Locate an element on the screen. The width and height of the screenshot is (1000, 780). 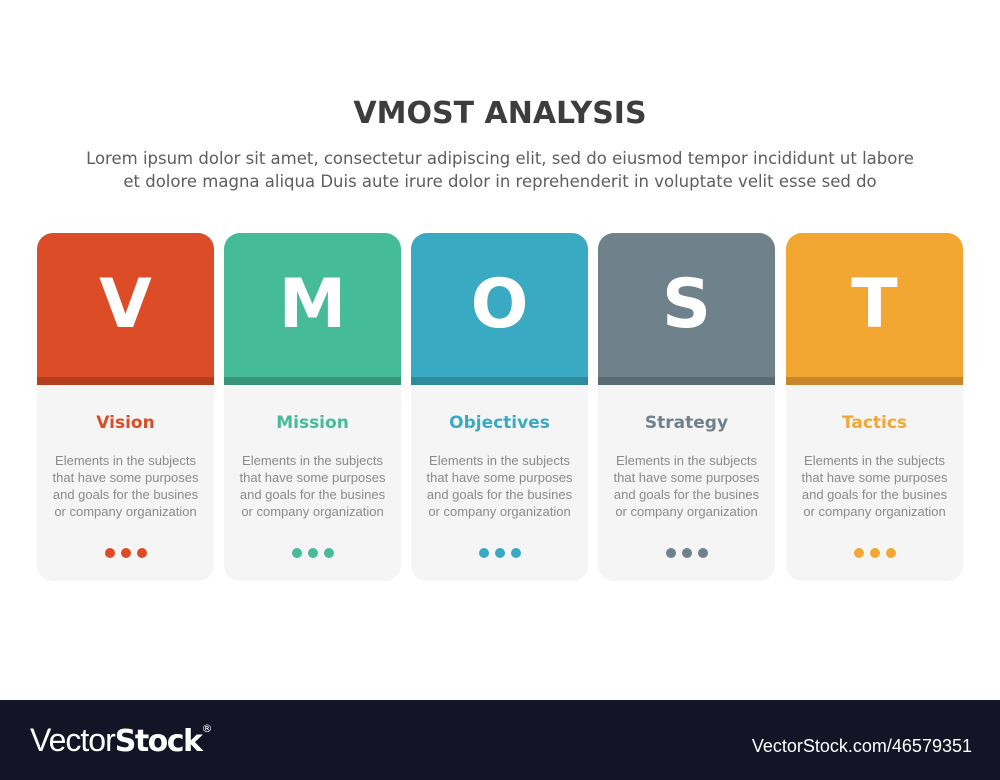
card-letter: M is located at coordinates (312, 304).